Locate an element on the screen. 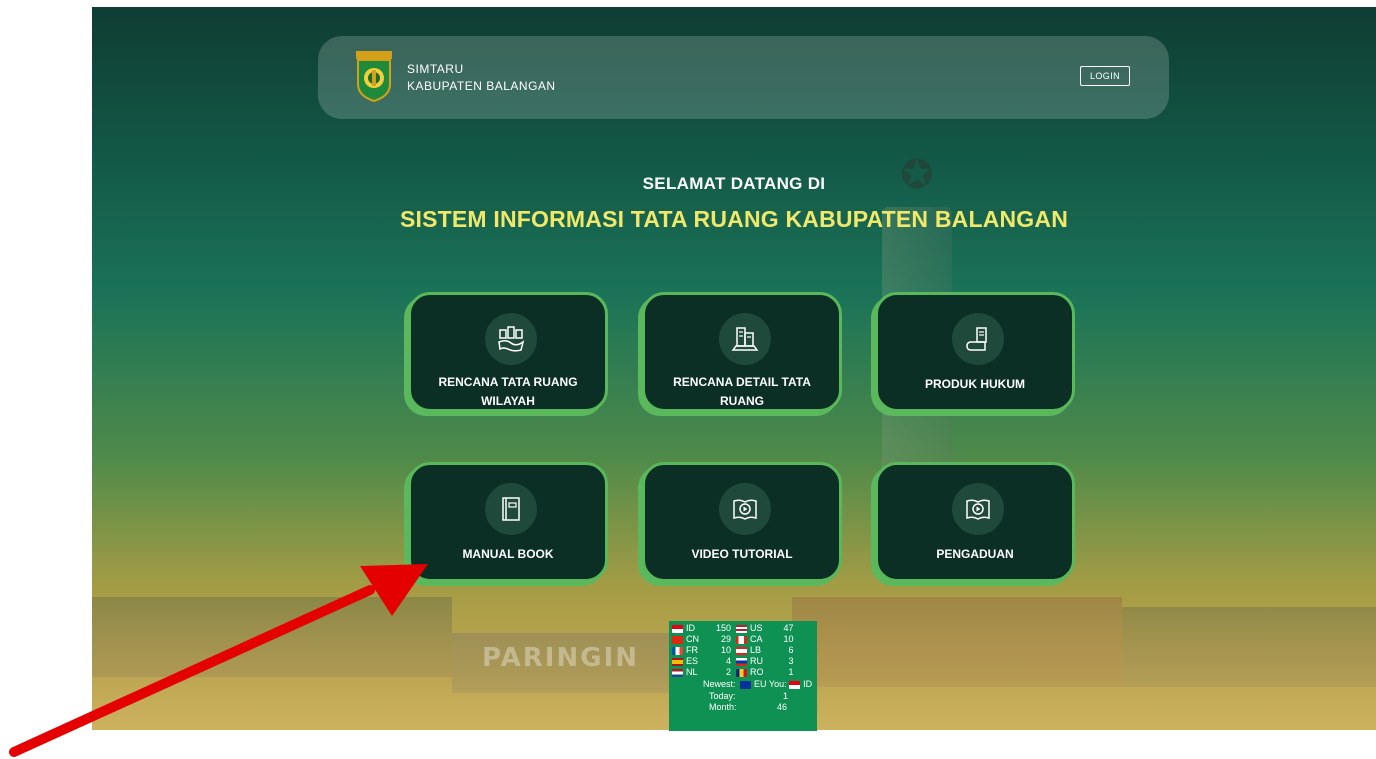  country-count: 6 is located at coordinates (791, 650).